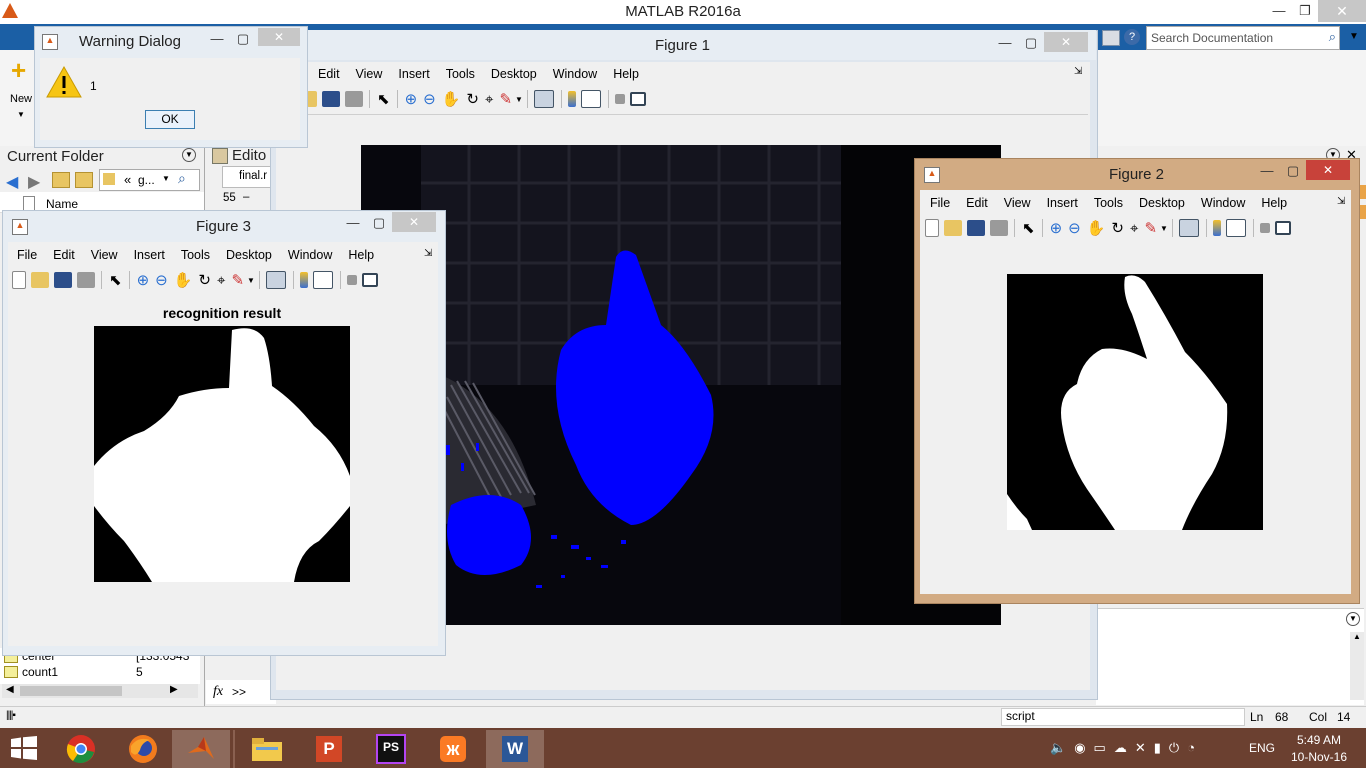  What do you see at coordinates (1243, 38) in the screenshot?
I see `search-input: Search Documentation ⌕` at bounding box center [1243, 38].